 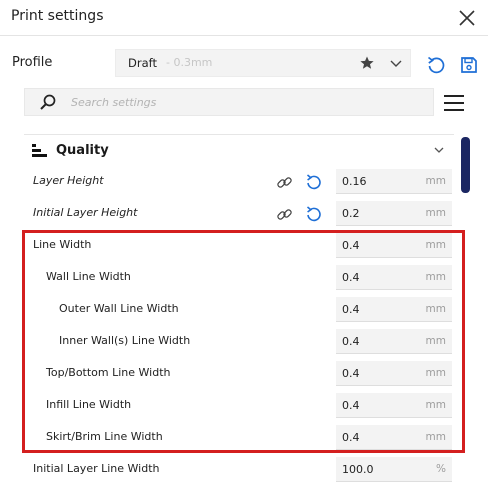 What do you see at coordinates (62, 244) in the screenshot?
I see `setting-label: Line Width` at bounding box center [62, 244].